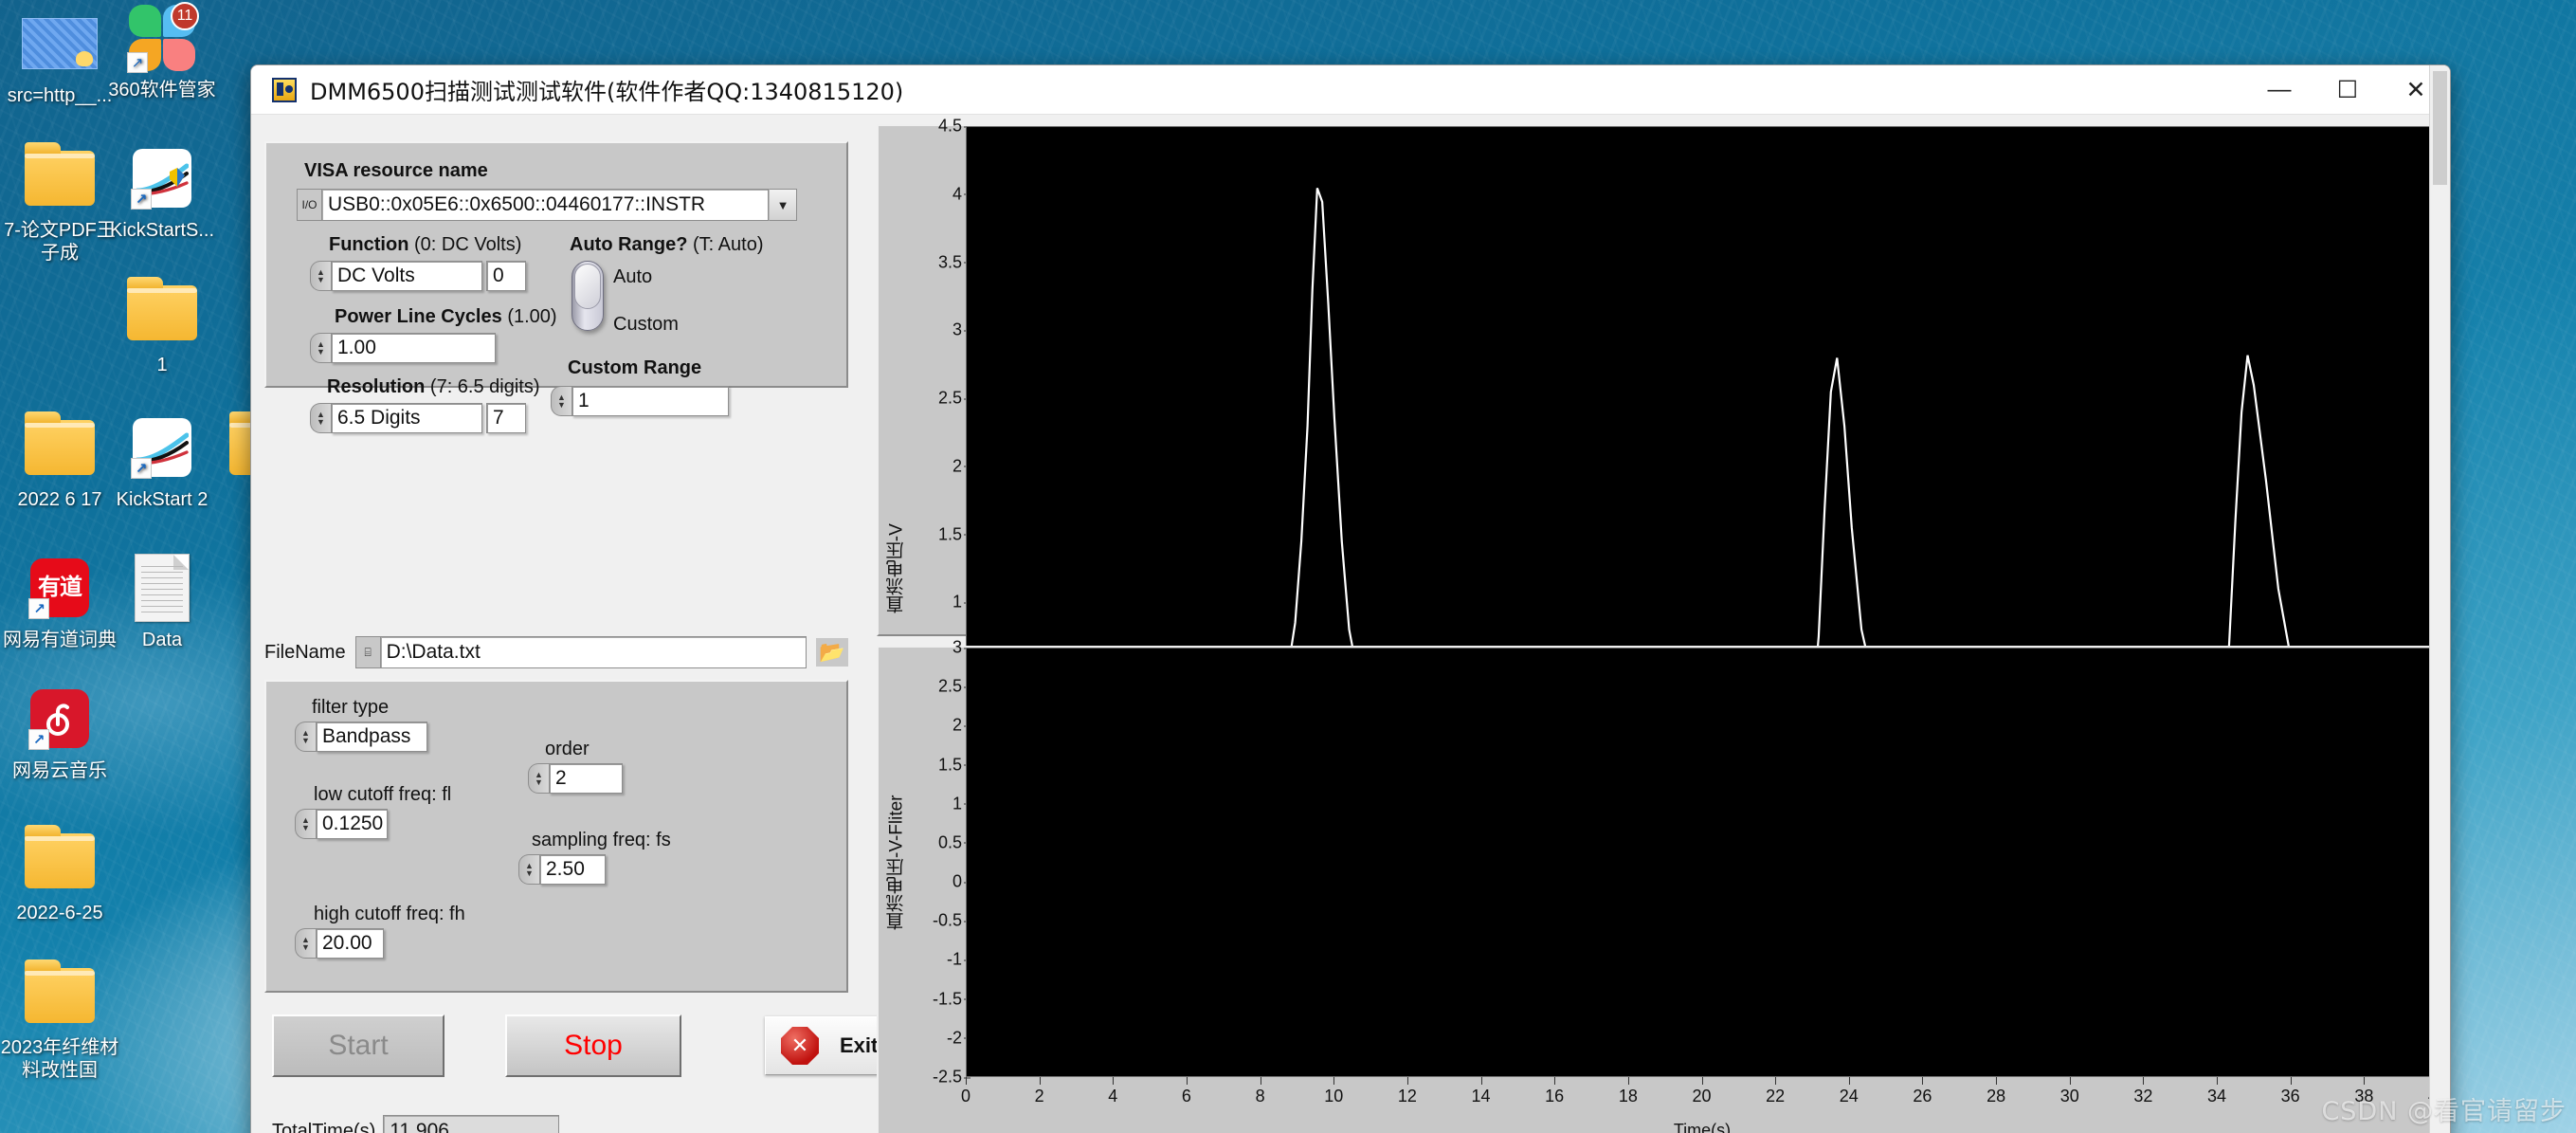  What do you see at coordinates (528, 869) in the screenshot?
I see `sampling-freq-spinner: ▲ ▼` at bounding box center [528, 869].